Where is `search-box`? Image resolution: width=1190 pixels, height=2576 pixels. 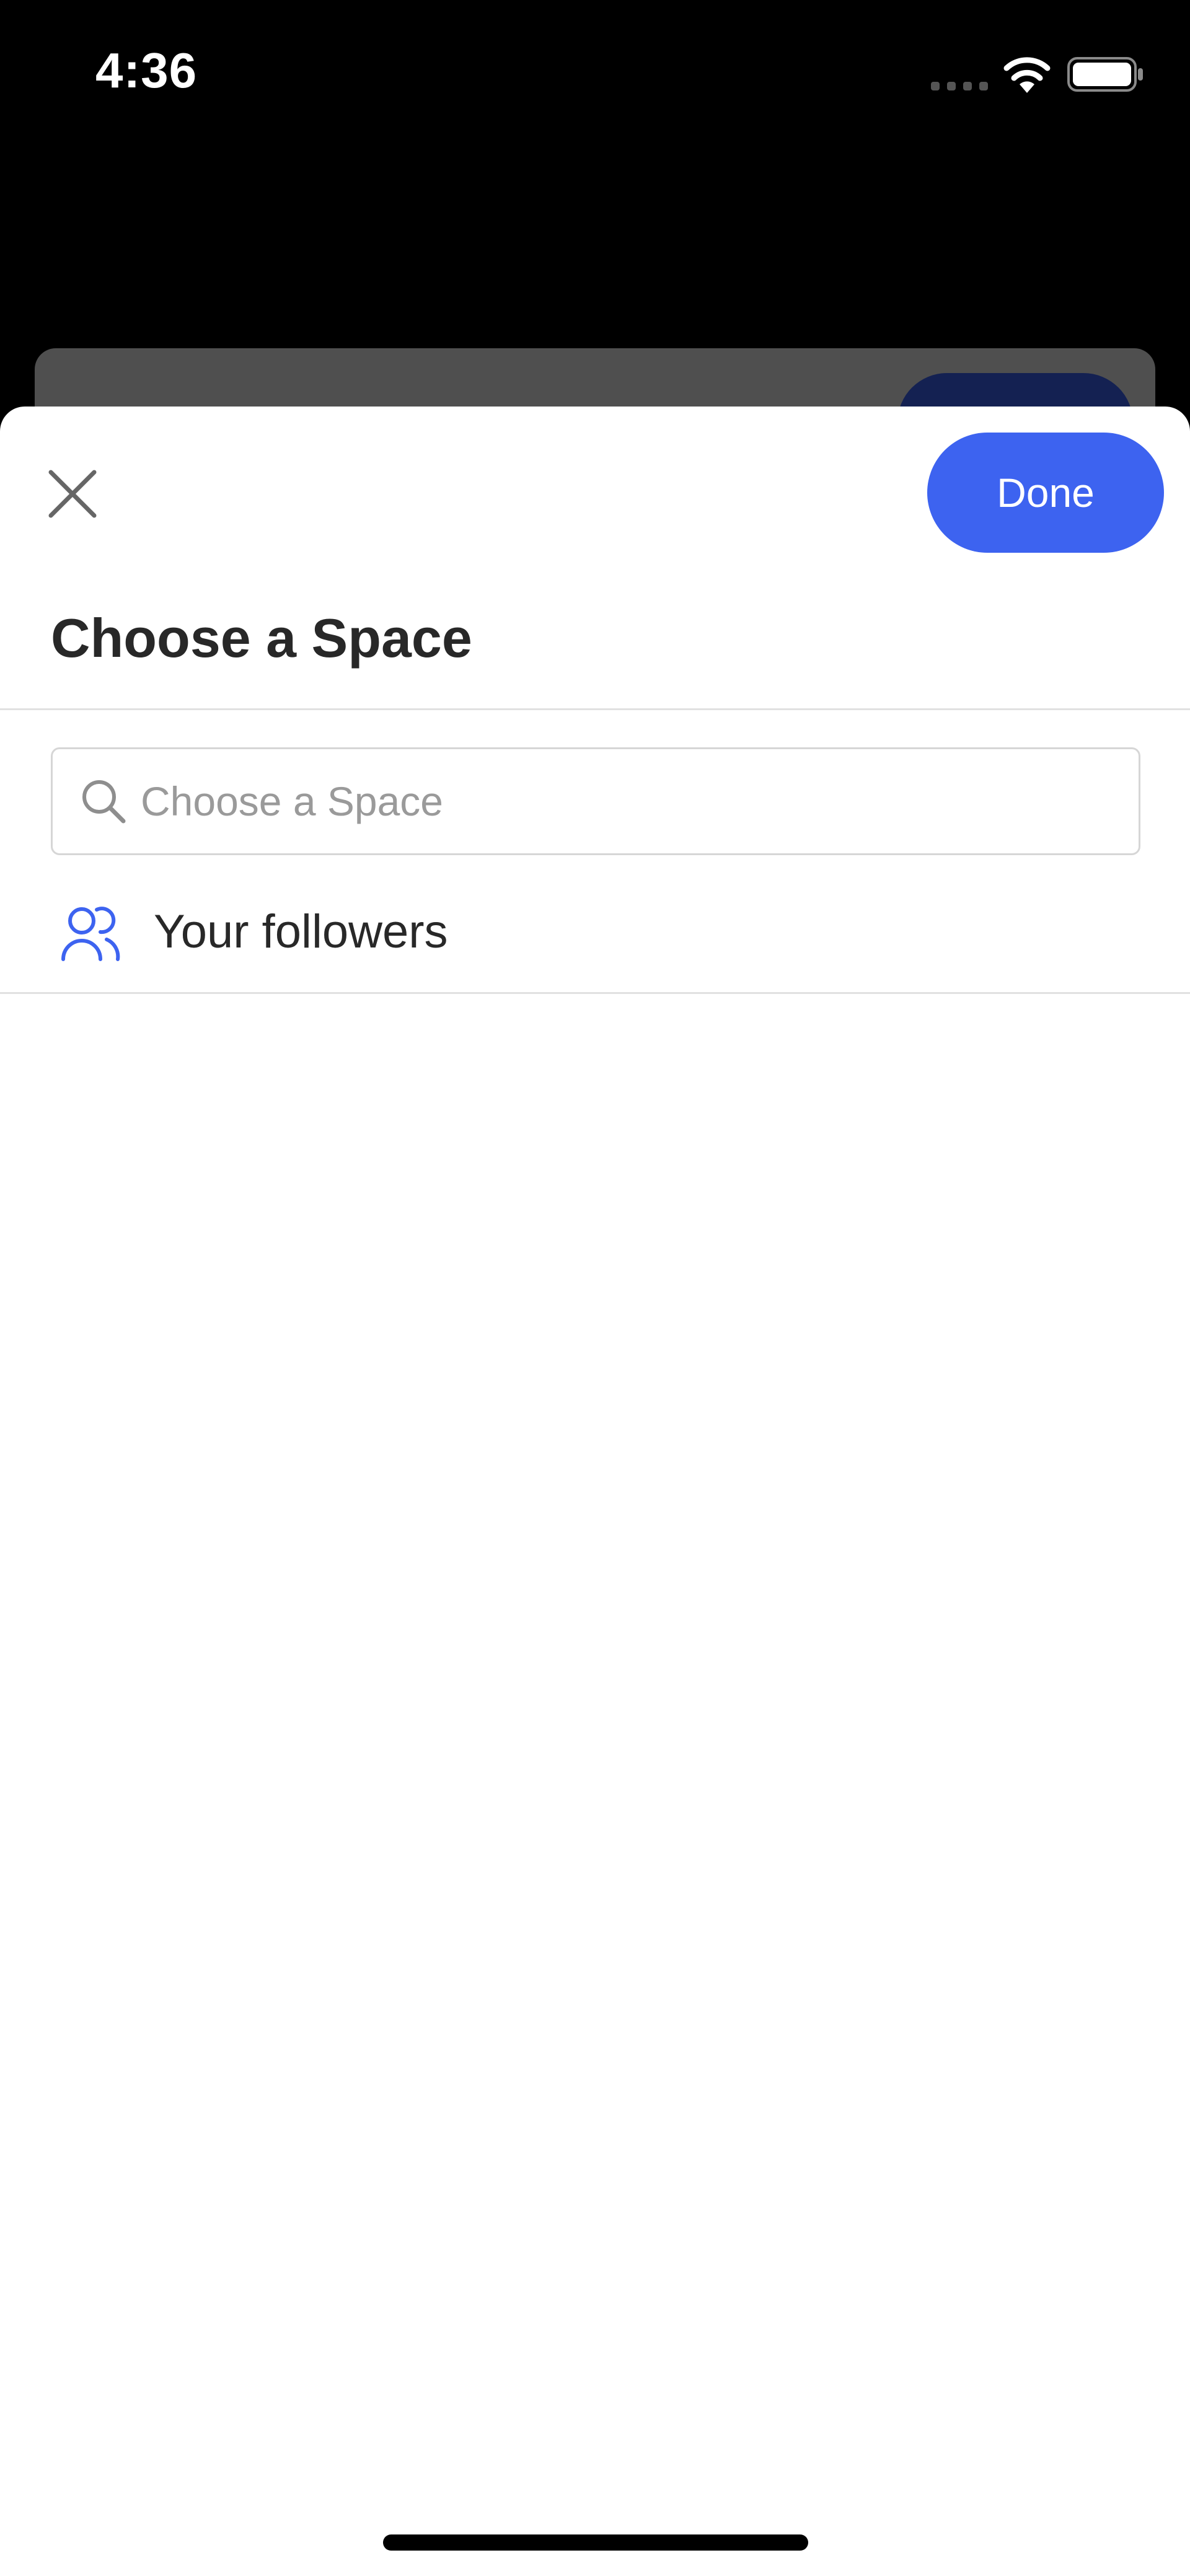 search-box is located at coordinates (595, 801).